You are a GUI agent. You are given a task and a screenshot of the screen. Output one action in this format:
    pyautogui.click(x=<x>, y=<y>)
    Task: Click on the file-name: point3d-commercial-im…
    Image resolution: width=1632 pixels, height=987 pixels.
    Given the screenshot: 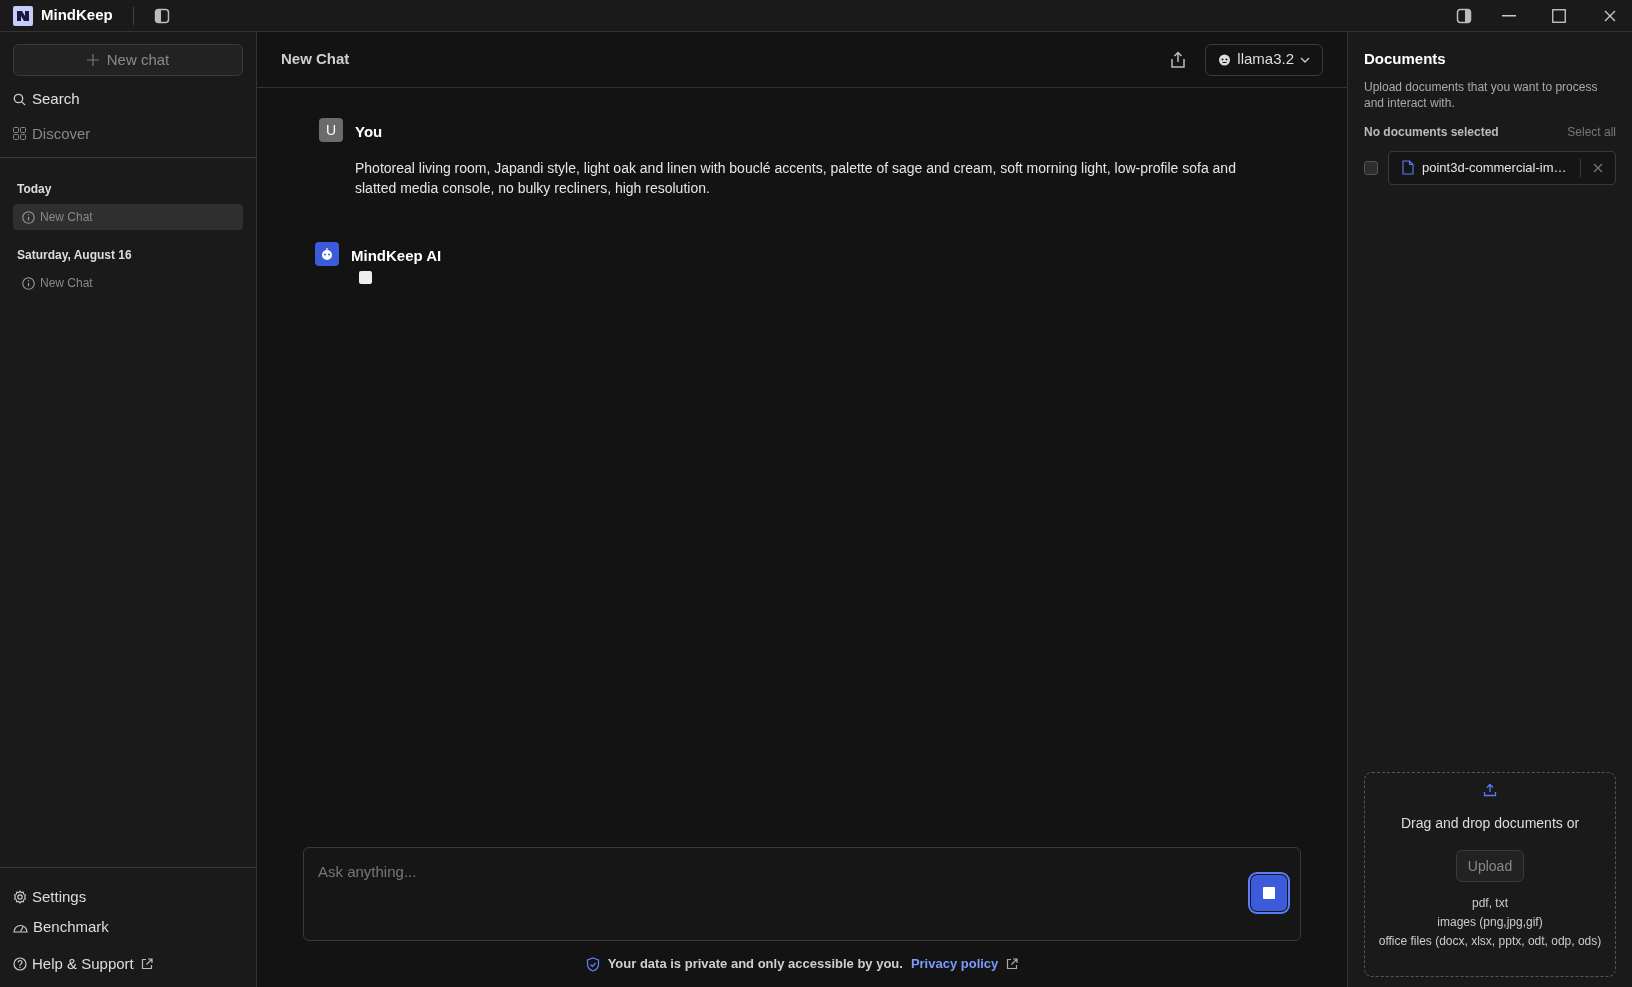 What is the action you would take?
    pyautogui.click(x=1494, y=167)
    